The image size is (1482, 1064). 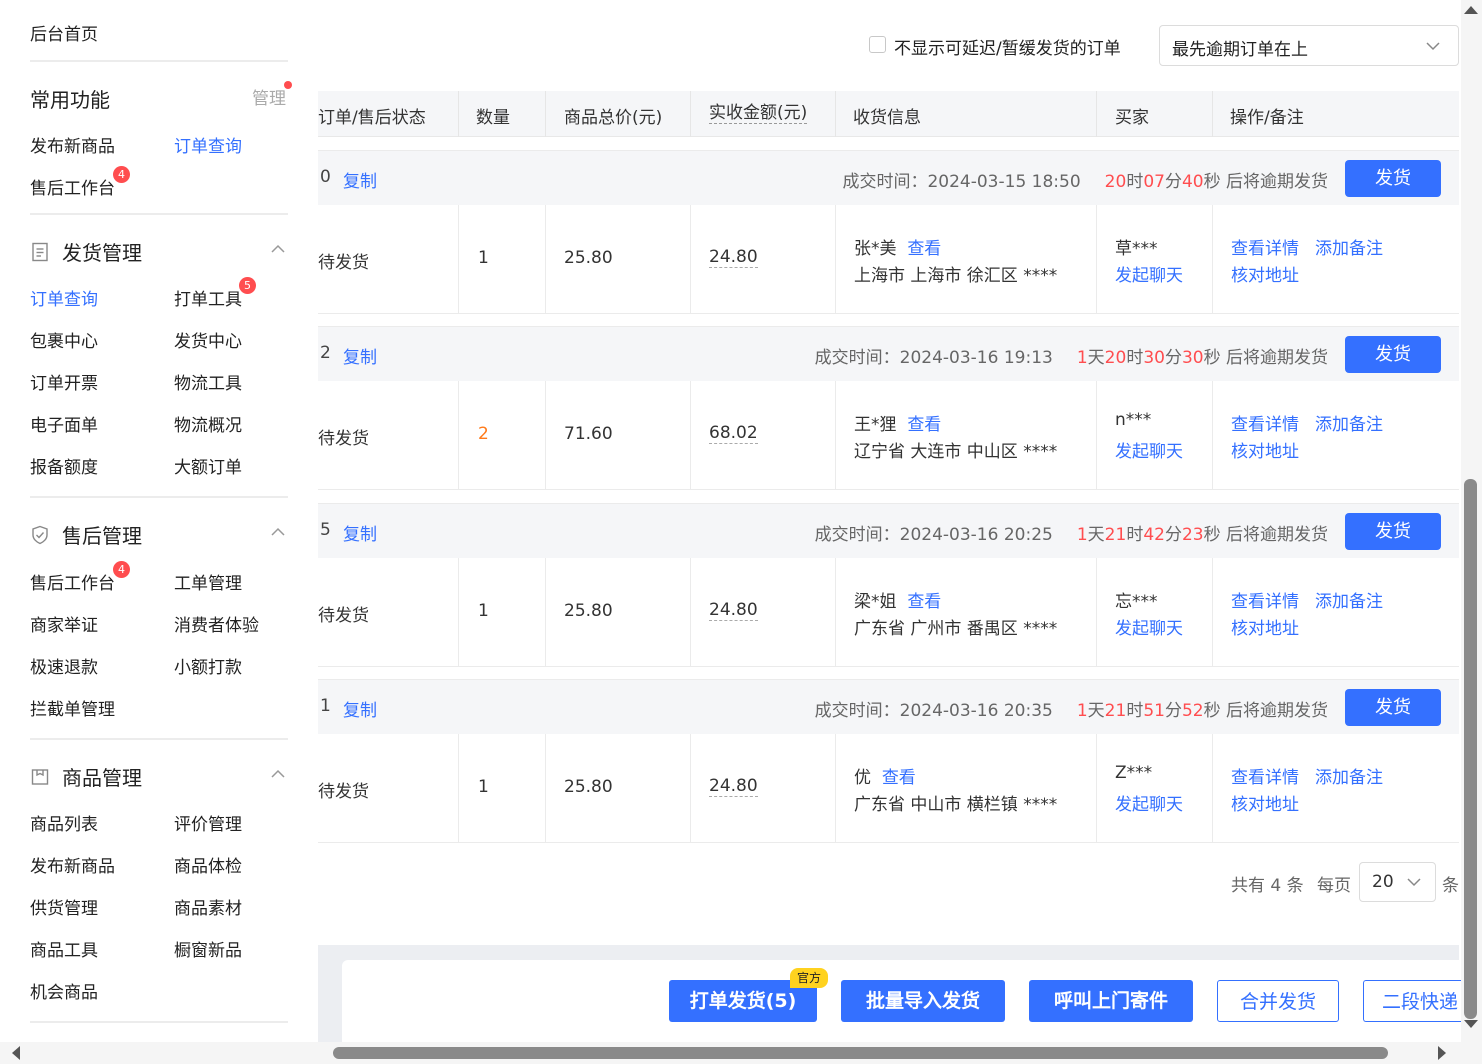 I want to click on sidebar-item-publish-goods: 发布新商品, so click(x=72, y=144).